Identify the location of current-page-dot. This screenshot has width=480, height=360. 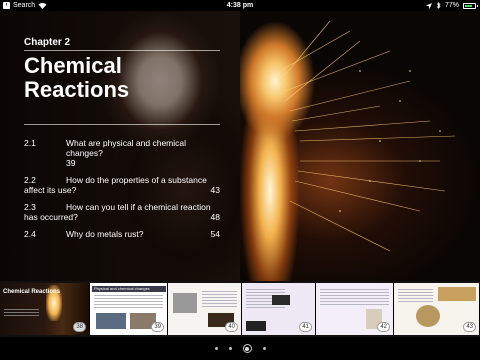
(247, 348).